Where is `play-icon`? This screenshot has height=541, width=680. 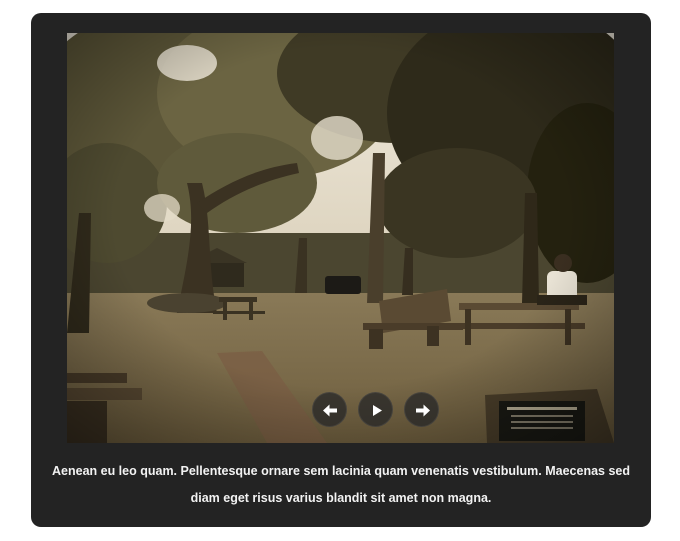 play-icon is located at coordinates (377, 410).